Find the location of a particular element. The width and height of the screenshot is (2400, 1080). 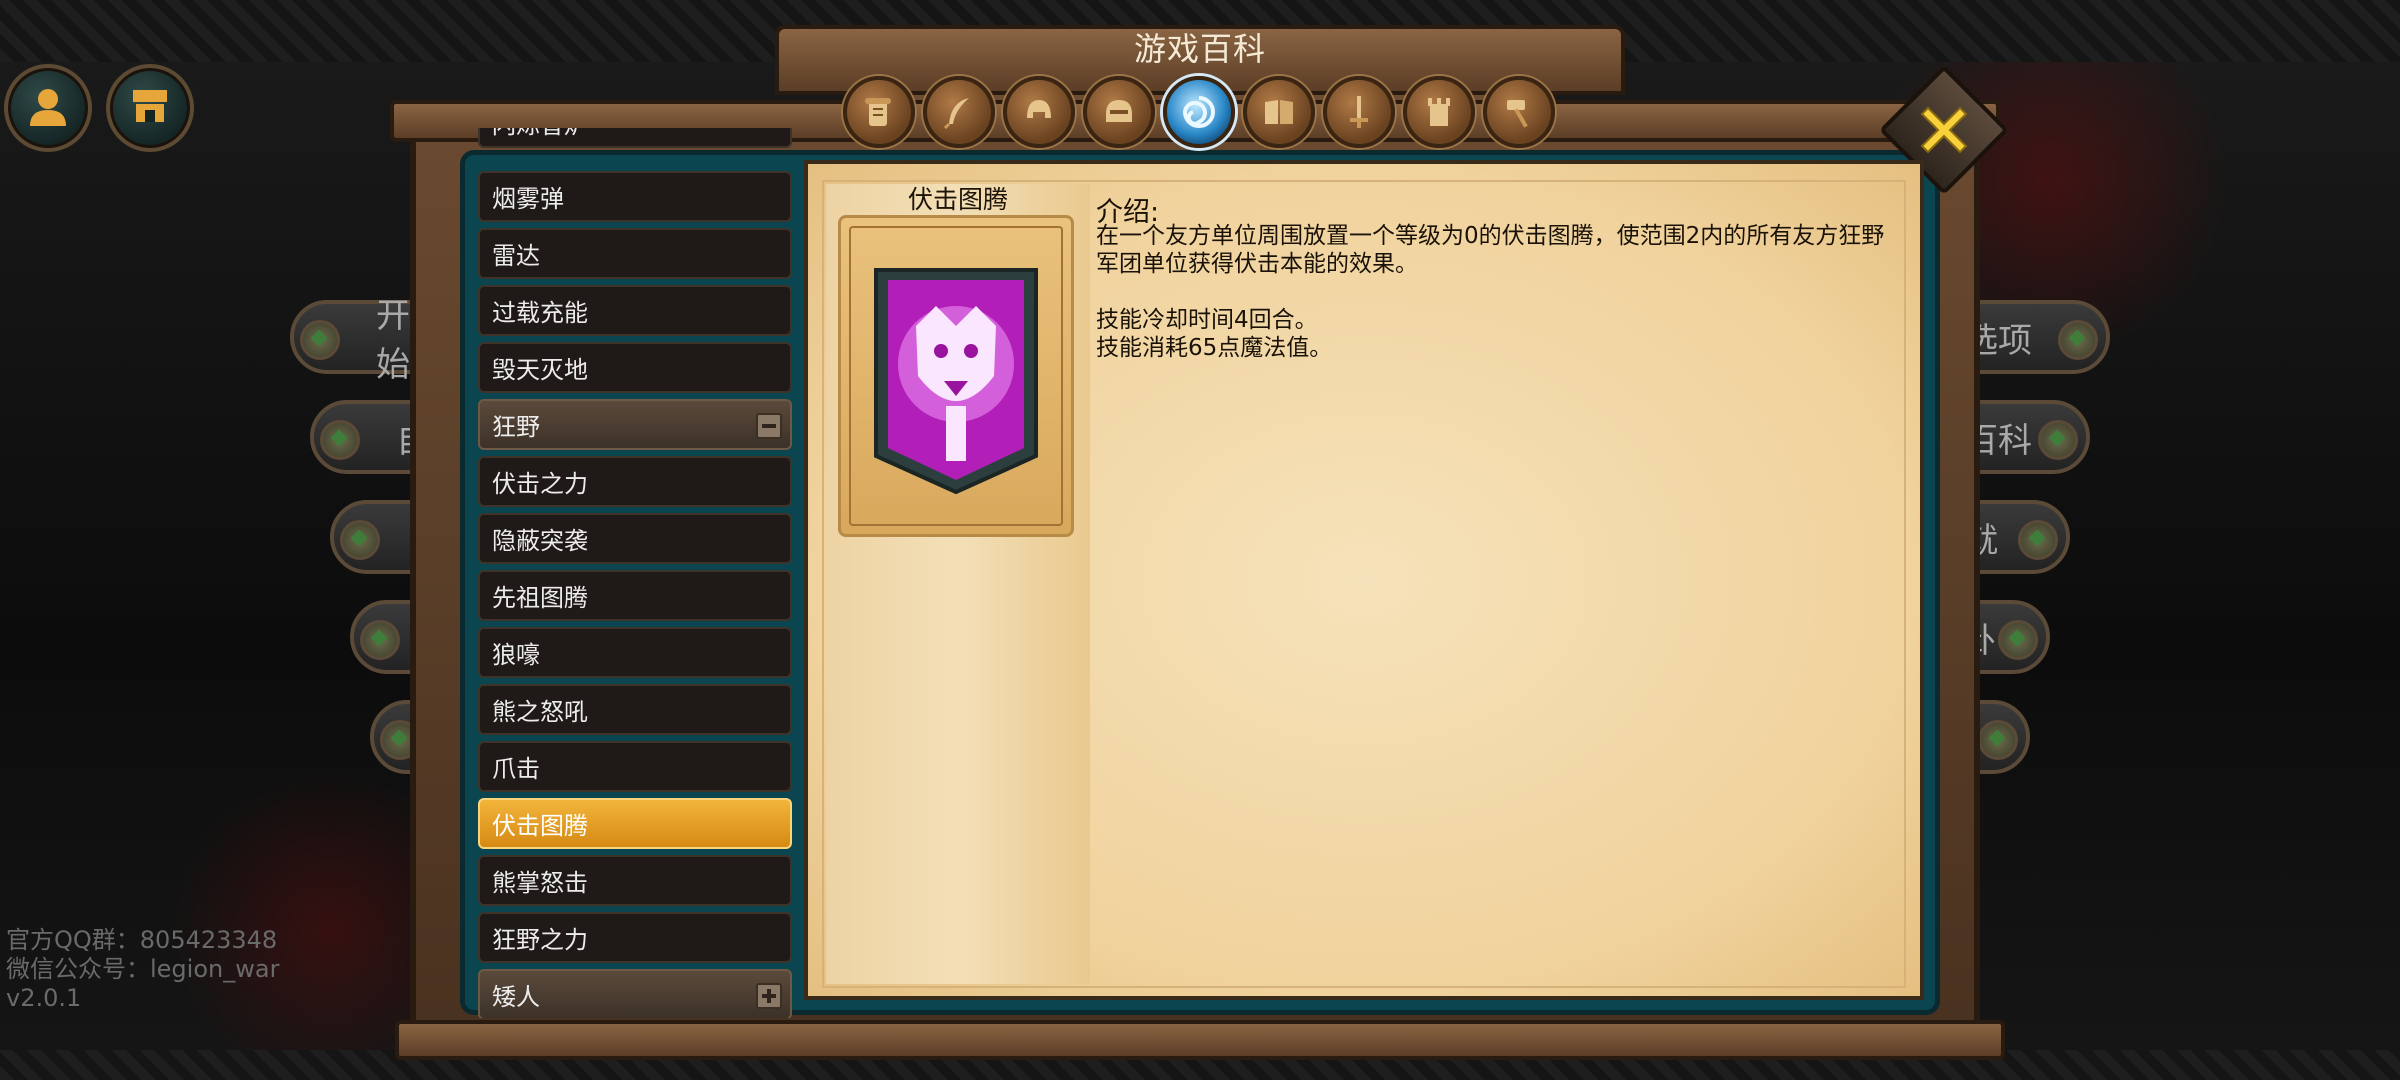

armored-helmet-icon is located at coordinates (1119, 111).